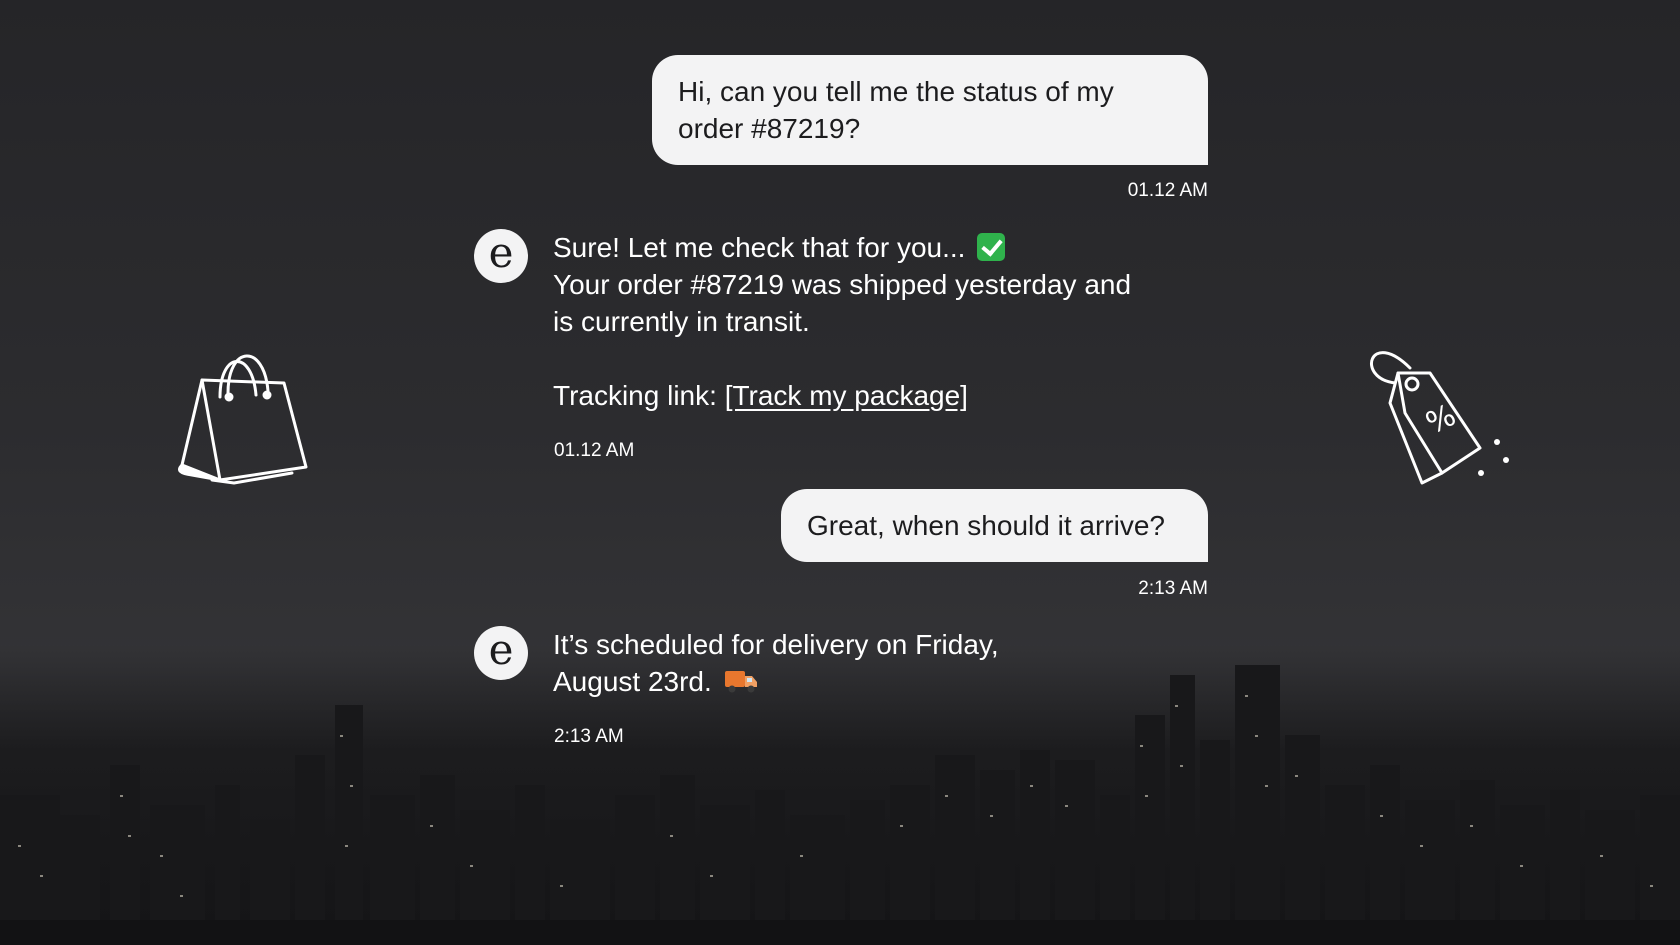 The image size is (1680, 945). What do you see at coordinates (986, 525) in the screenshot?
I see `message-text-line: Great, when should it arrive?` at bounding box center [986, 525].